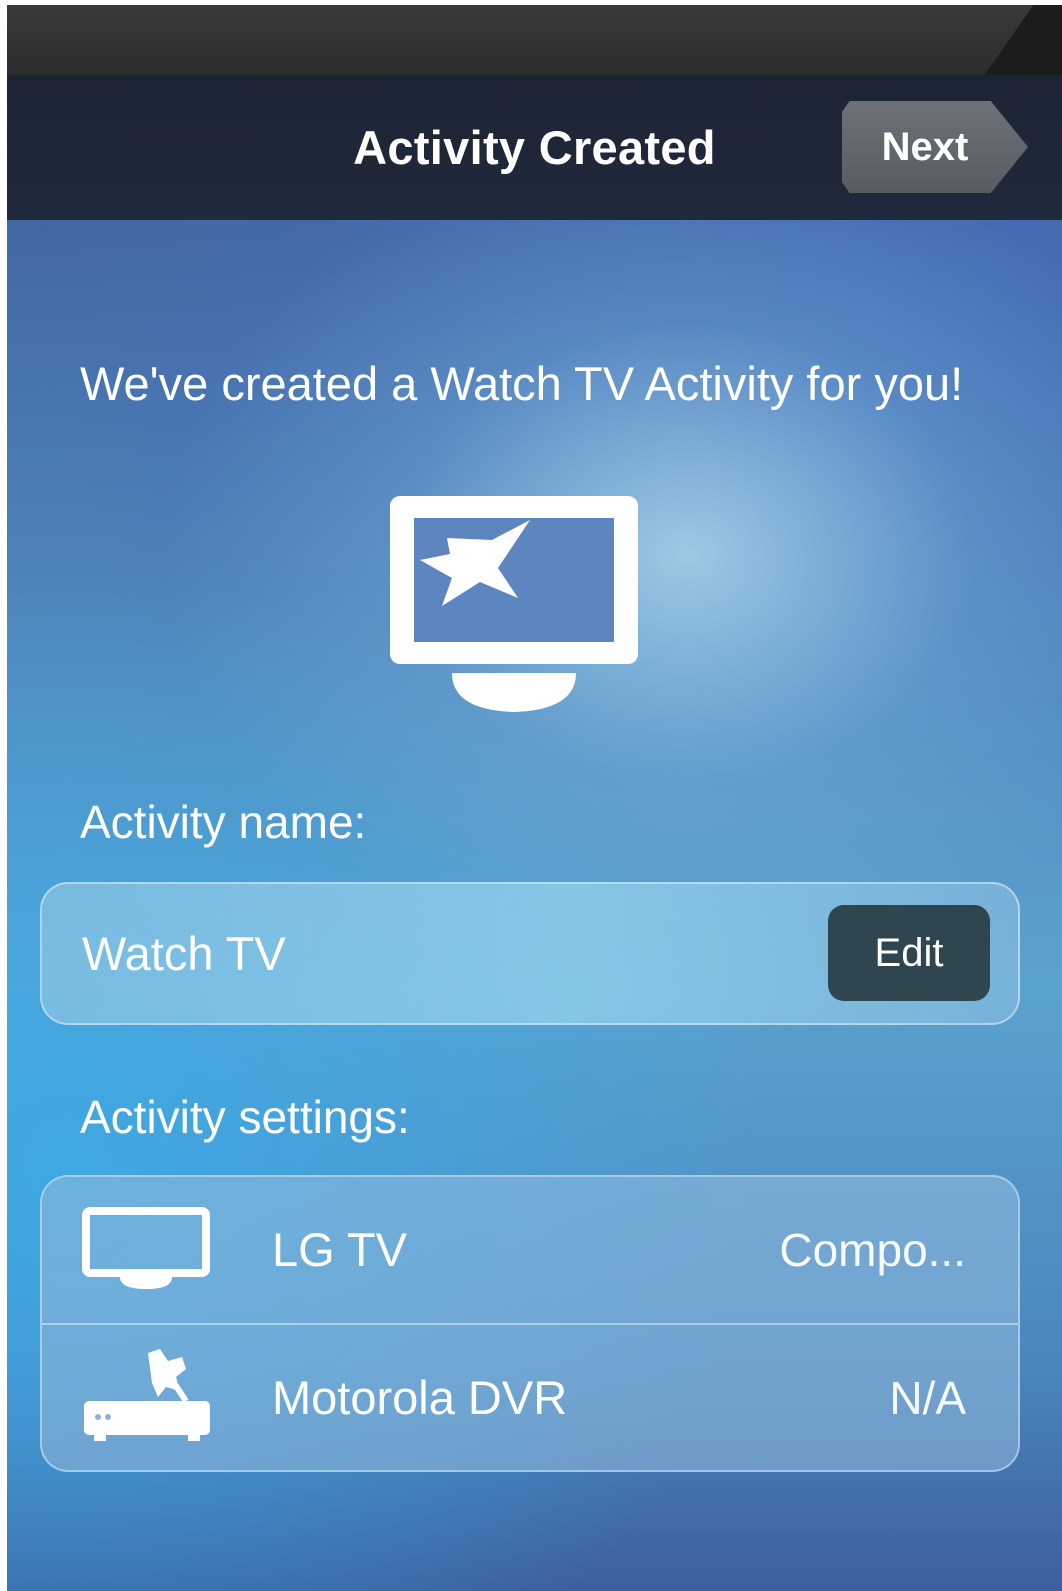 Image resolution: width=1062 pixels, height=1591 pixels. Describe the element at coordinates (420, 1397) in the screenshot. I see `device-name: Motorola DVR` at that location.